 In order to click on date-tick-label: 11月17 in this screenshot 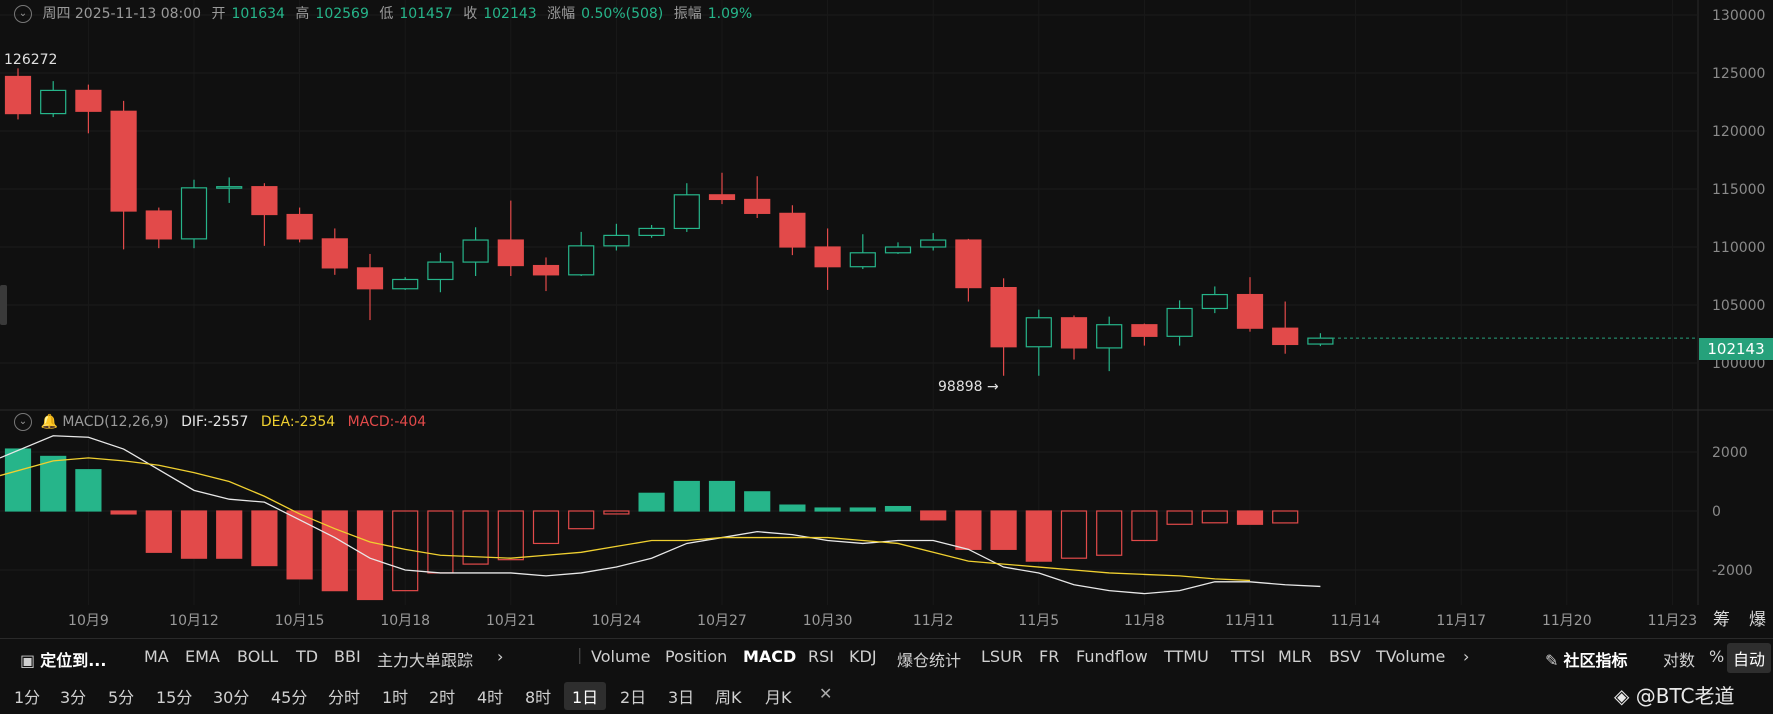, I will do `click(1461, 621)`.